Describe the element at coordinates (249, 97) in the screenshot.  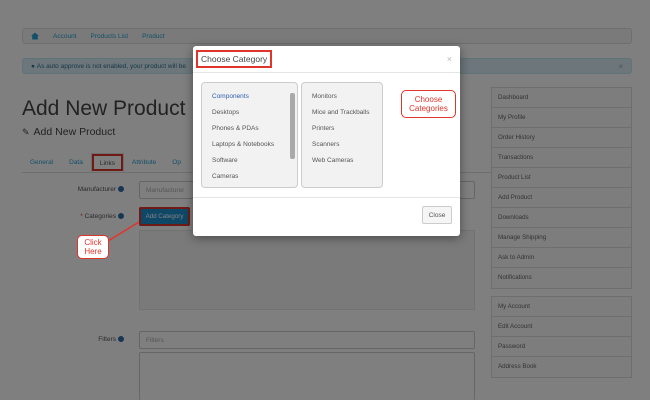
I see `category-item-components: Components` at that location.